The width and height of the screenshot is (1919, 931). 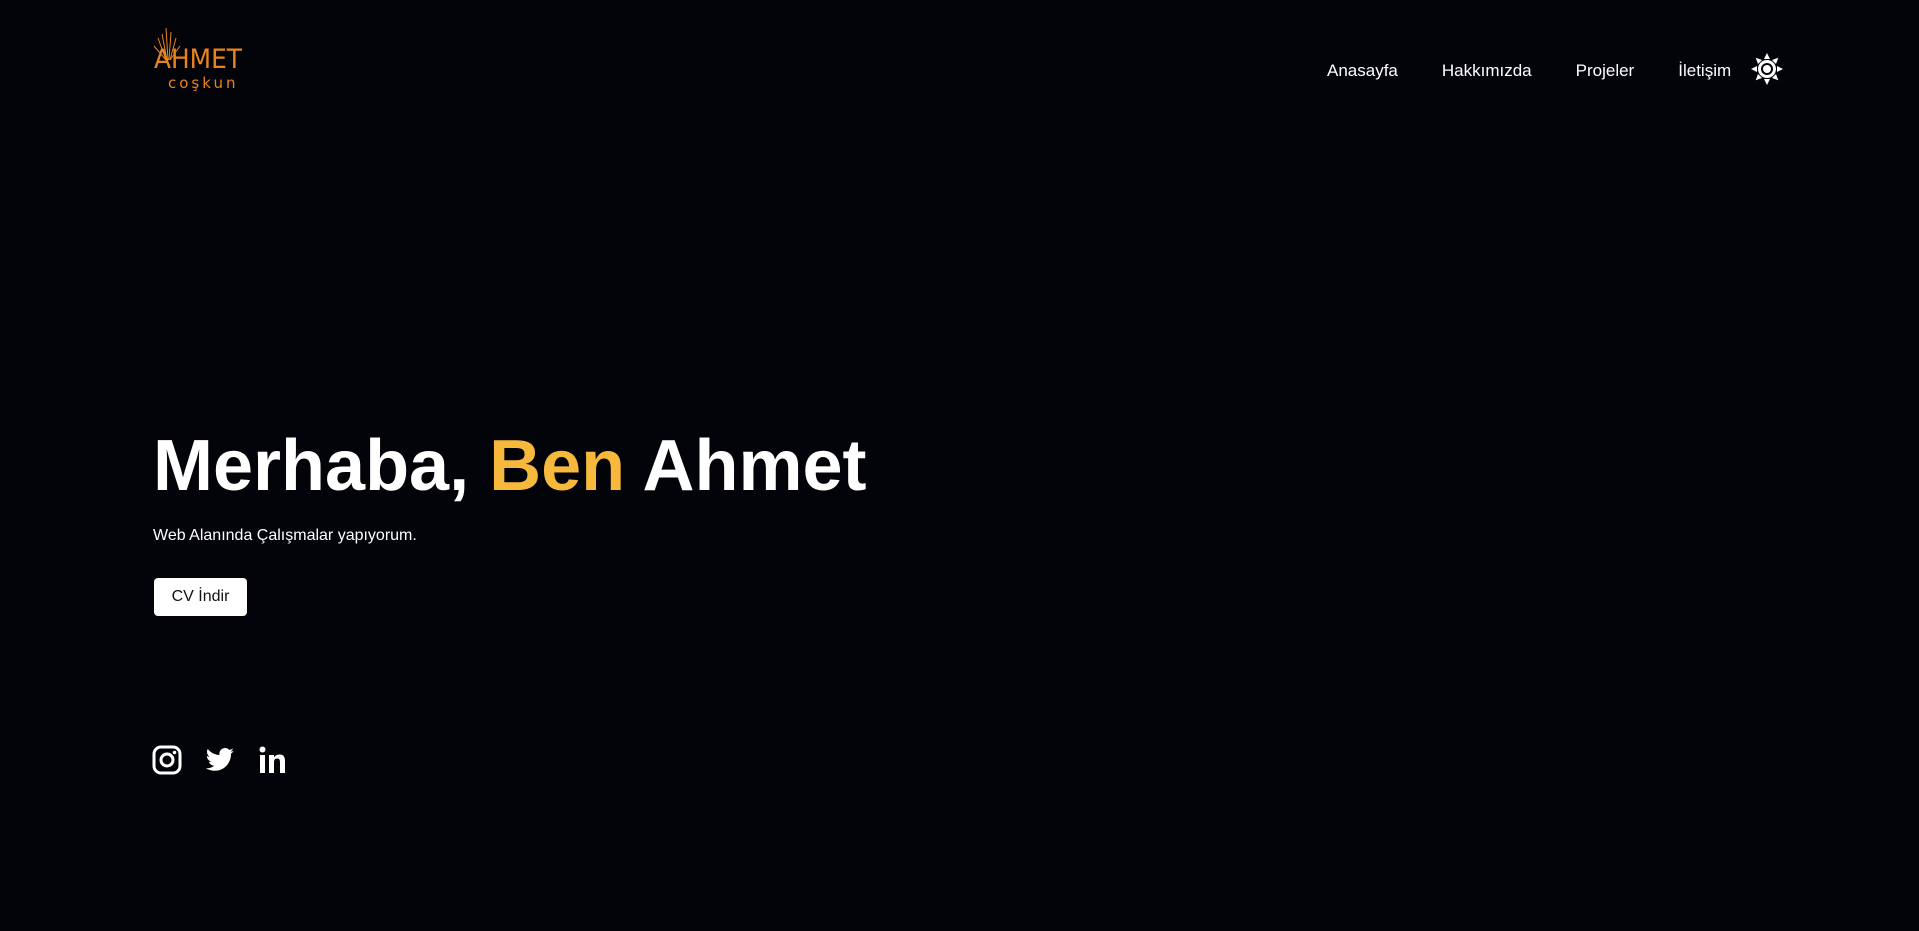 I want to click on nav-item-projeler: Projeler, so click(x=1605, y=71).